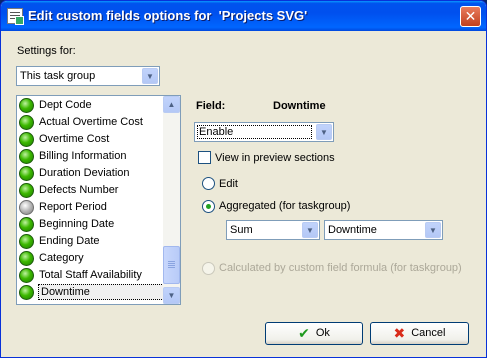 The width and height of the screenshot is (487, 358). What do you see at coordinates (171, 265) in the screenshot?
I see `scroll-thumb` at bounding box center [171, 265].